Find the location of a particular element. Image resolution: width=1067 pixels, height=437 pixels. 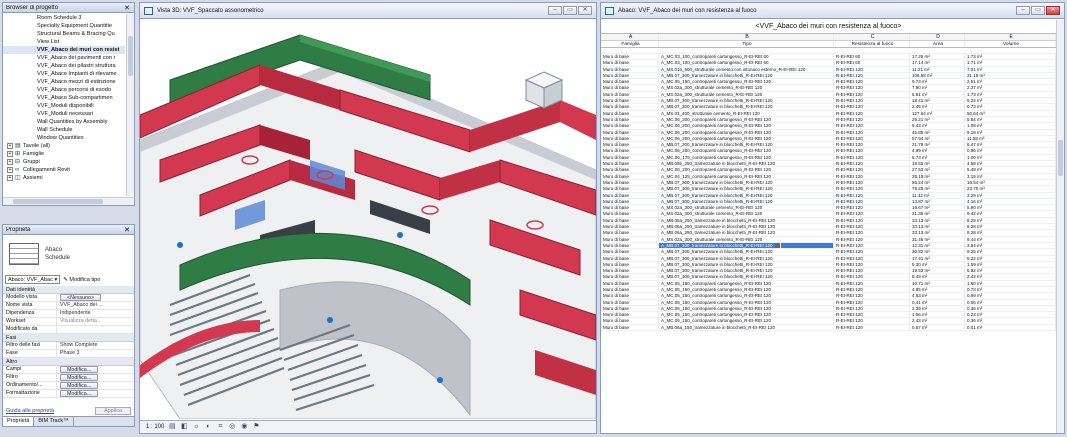

shadows-icon: ◐ is located at coordinates (208, 427).